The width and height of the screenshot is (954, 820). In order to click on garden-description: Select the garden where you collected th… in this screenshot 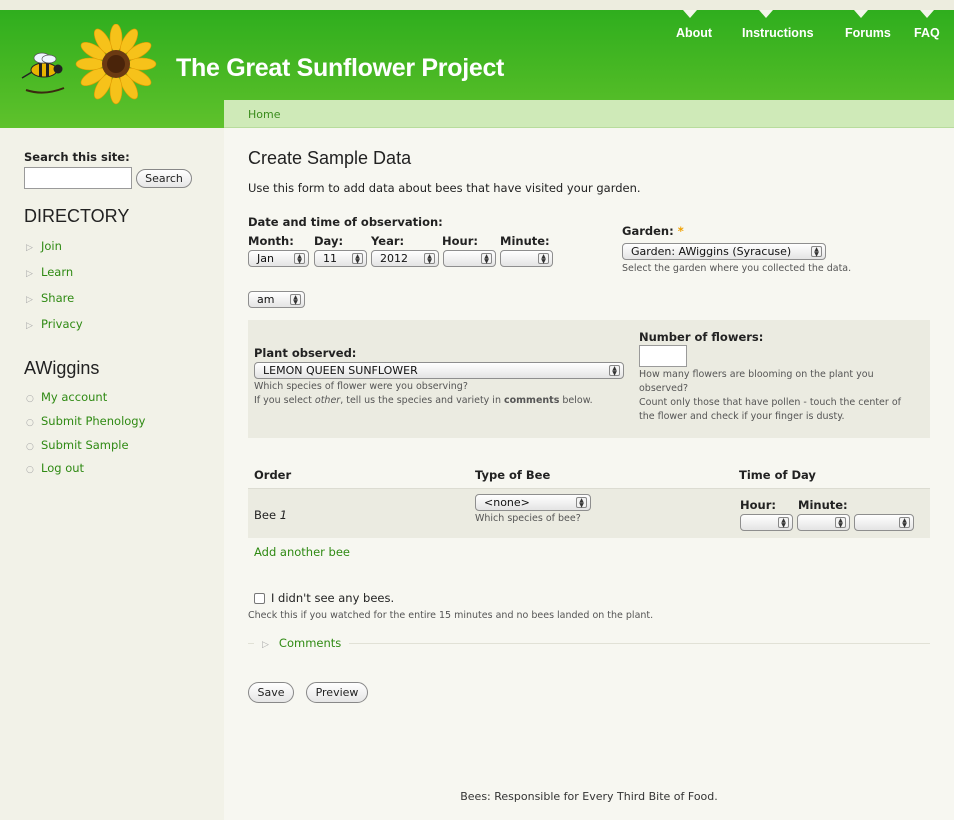, I will do `click(737, 268)`.